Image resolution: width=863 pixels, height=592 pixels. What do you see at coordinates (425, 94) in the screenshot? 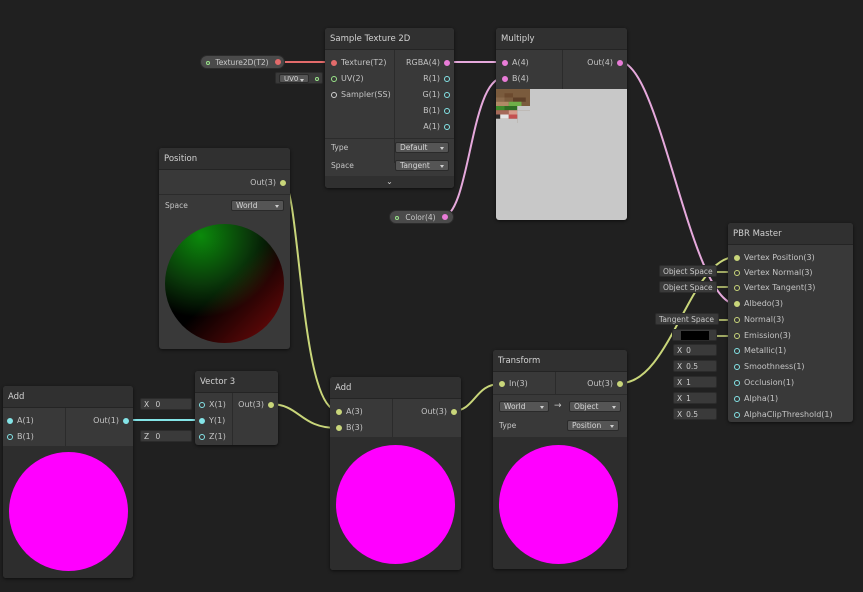
I see `sample-texture-output-g: G(1)` at bounding box center [425, 94].